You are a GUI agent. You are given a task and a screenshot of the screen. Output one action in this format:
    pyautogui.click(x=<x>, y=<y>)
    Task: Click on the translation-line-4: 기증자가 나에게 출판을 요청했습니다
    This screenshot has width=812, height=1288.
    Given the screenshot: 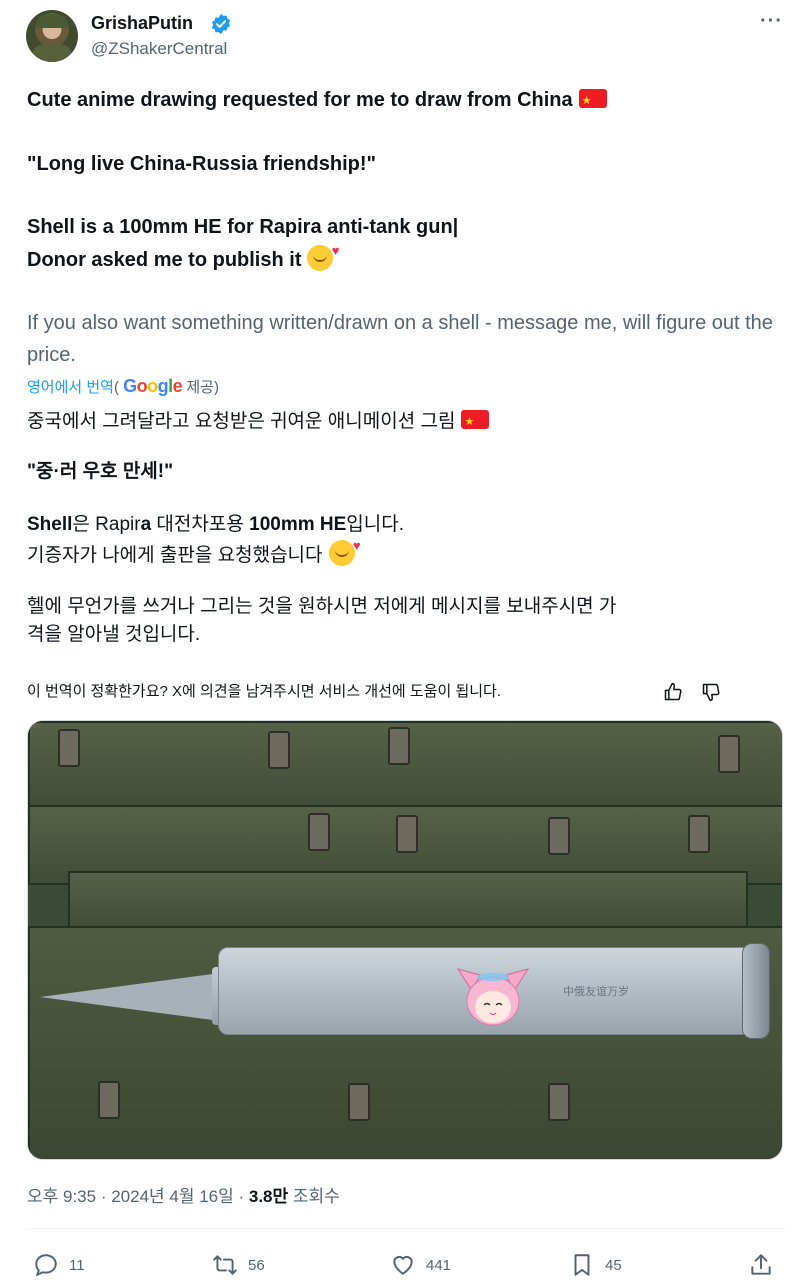 What is the action you would take?
    pyautogui.click(x=194, y=551)
    